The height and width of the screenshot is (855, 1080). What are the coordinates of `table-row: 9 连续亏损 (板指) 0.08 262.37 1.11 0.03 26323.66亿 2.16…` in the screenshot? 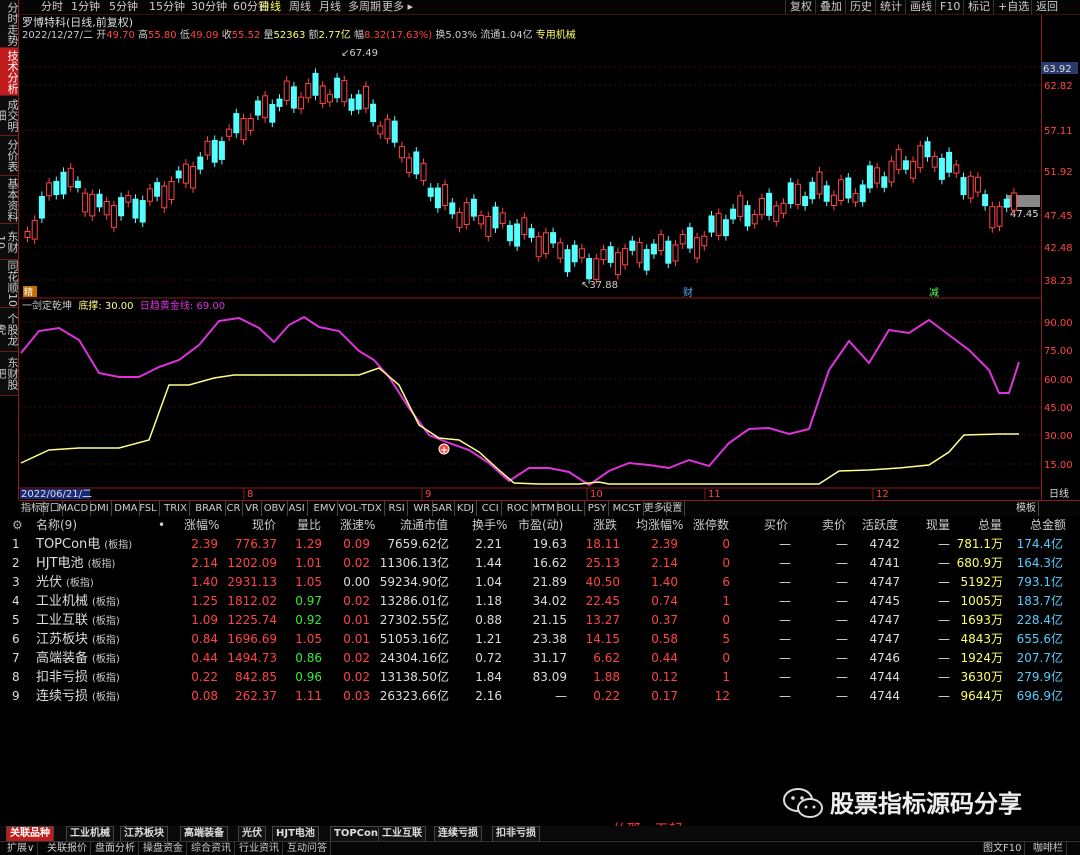 It's located at (540, 696).